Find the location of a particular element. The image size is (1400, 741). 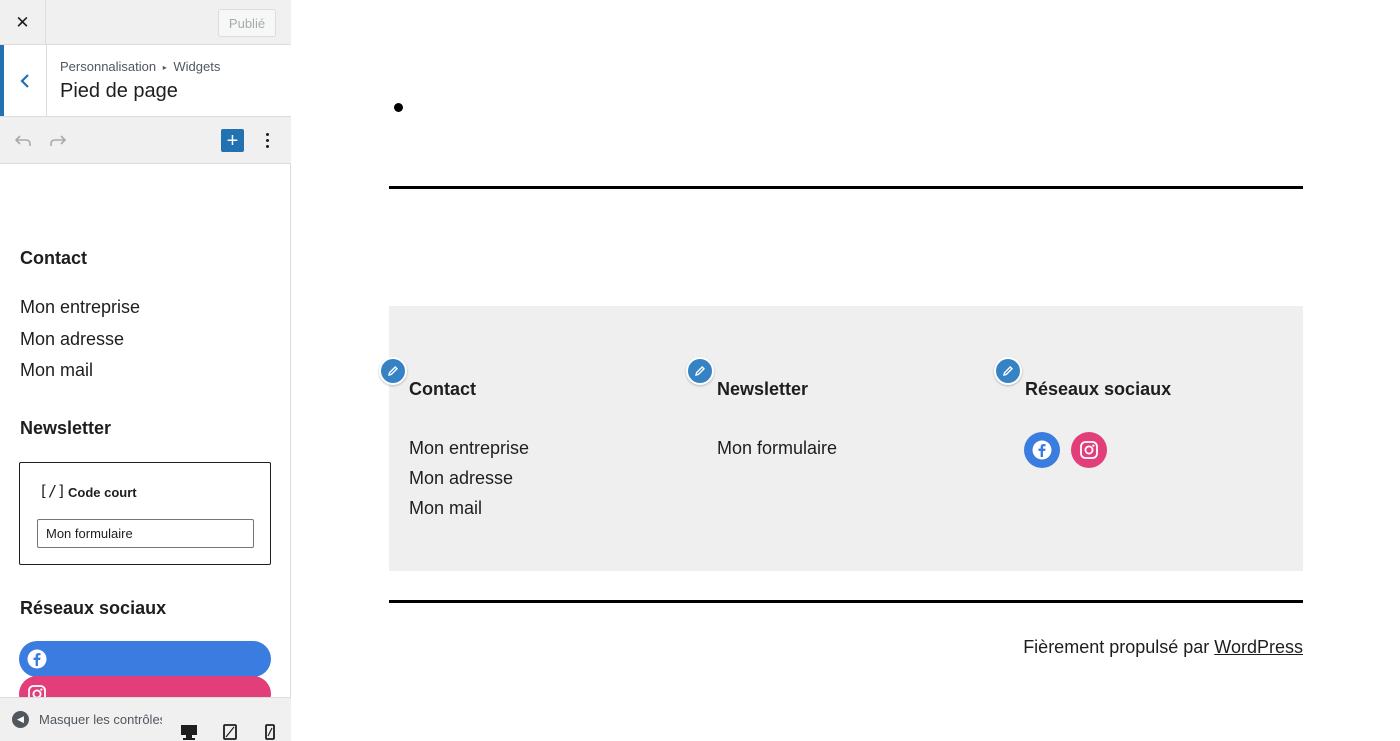

instagram-link-block is located at coordinates (145, 686).